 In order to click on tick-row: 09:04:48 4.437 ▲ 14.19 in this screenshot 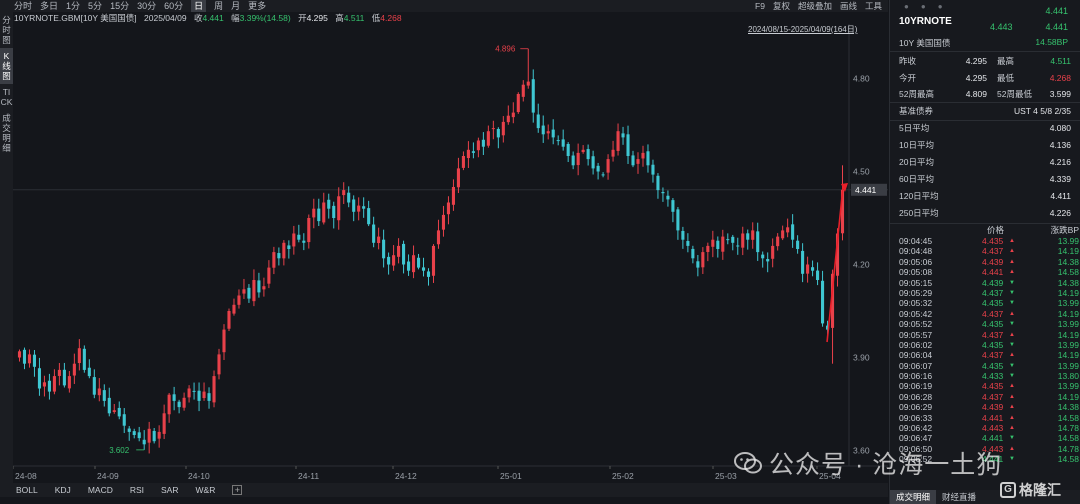, I will do `click(985, 251)`.